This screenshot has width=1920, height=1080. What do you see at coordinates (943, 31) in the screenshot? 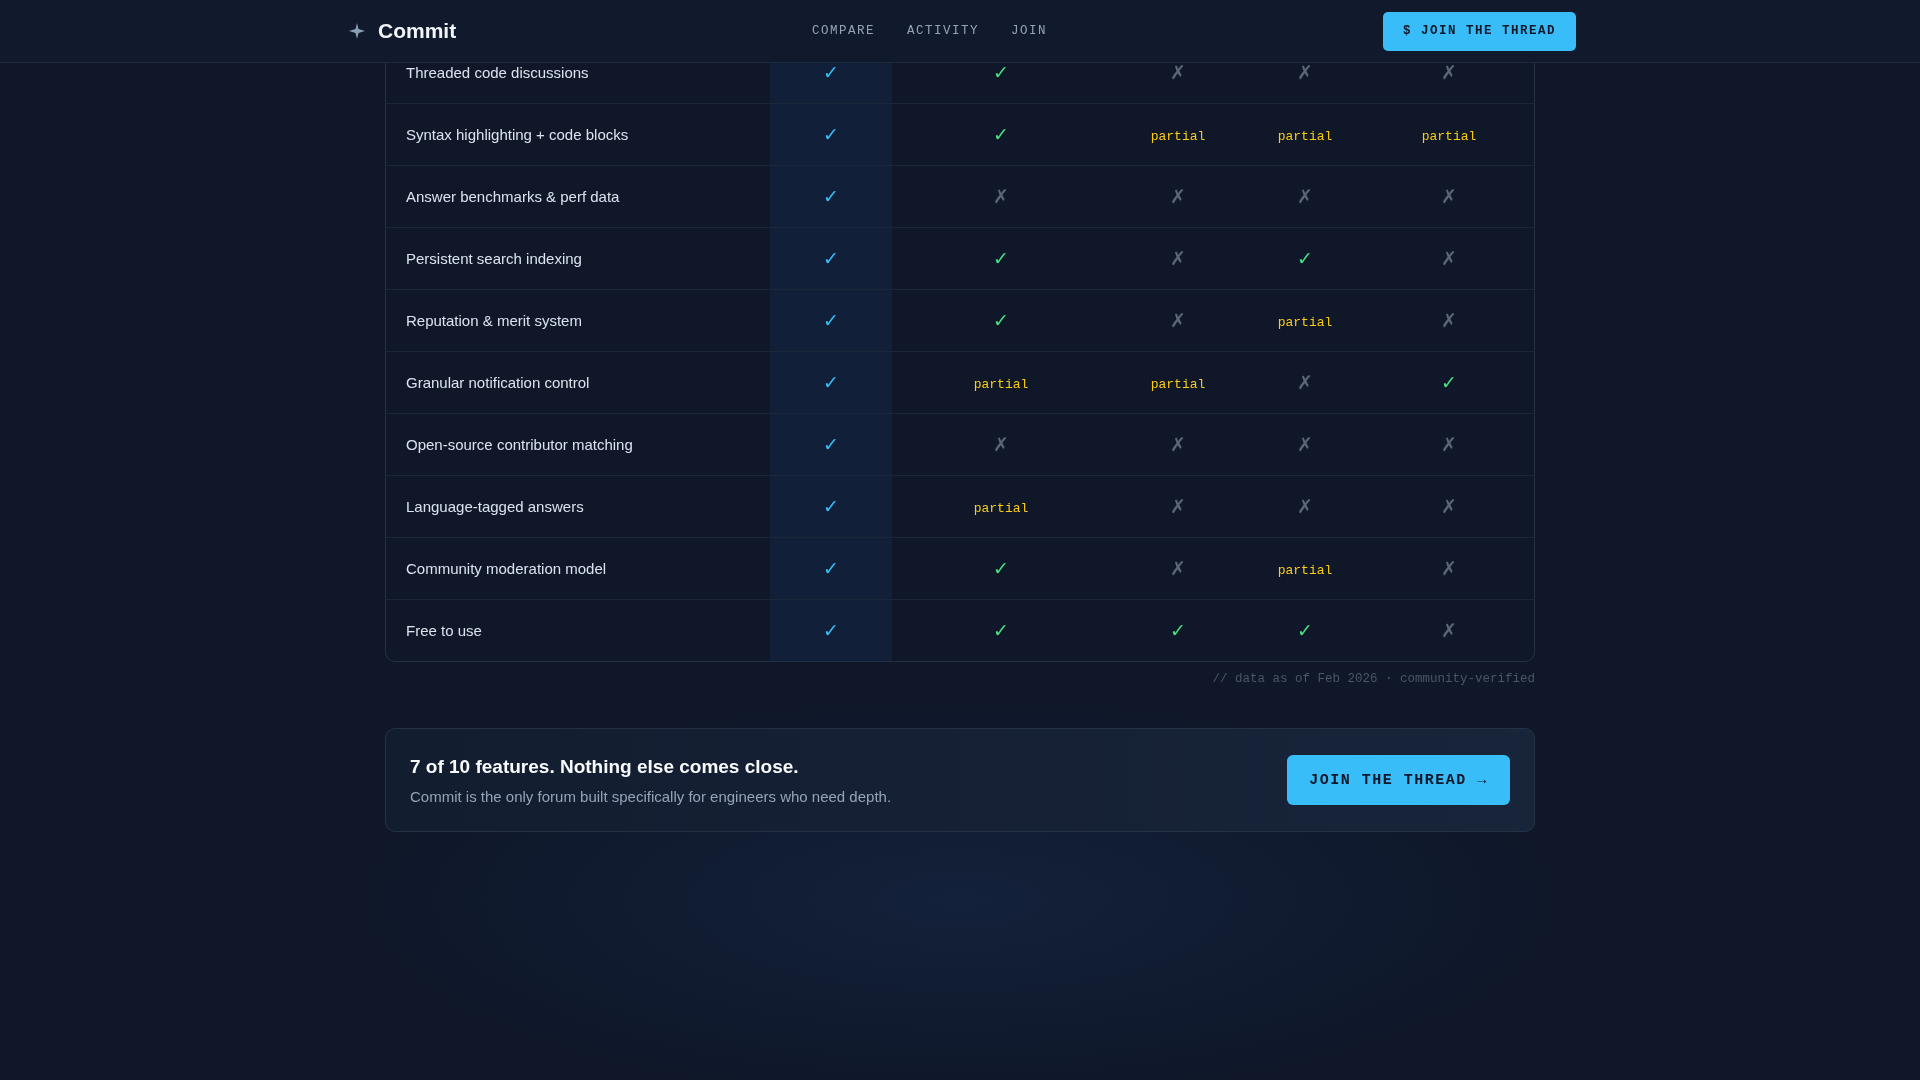
I see `nav-link: ACTIVITY` at bounding box center [943, 31].